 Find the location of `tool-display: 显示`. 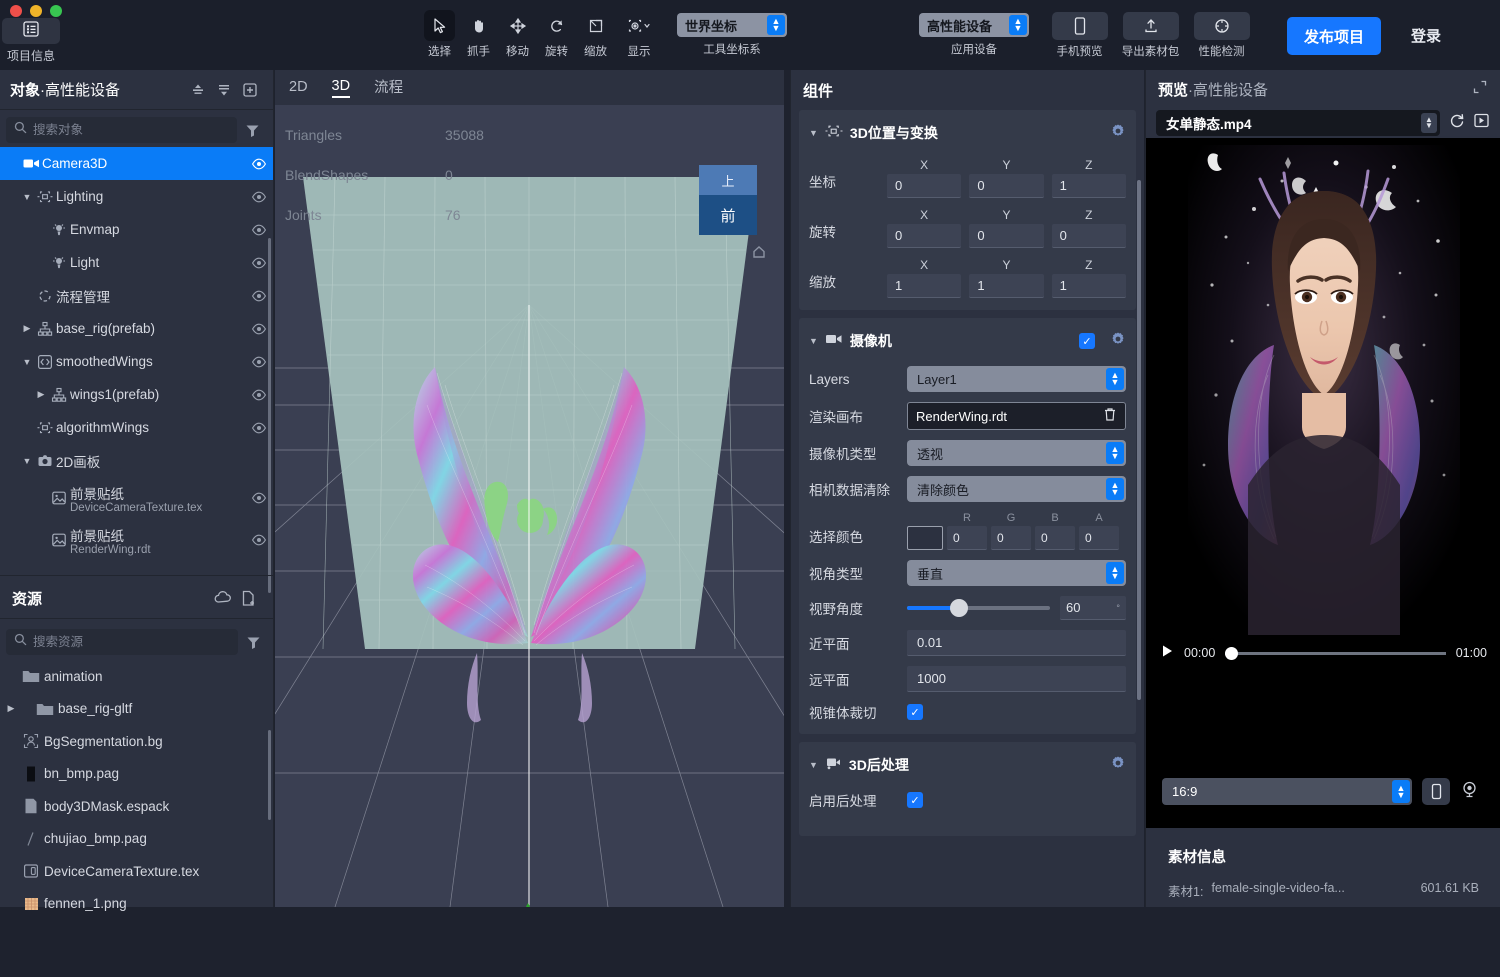

tool-display: 显示 is located at coordinates (639, 34).